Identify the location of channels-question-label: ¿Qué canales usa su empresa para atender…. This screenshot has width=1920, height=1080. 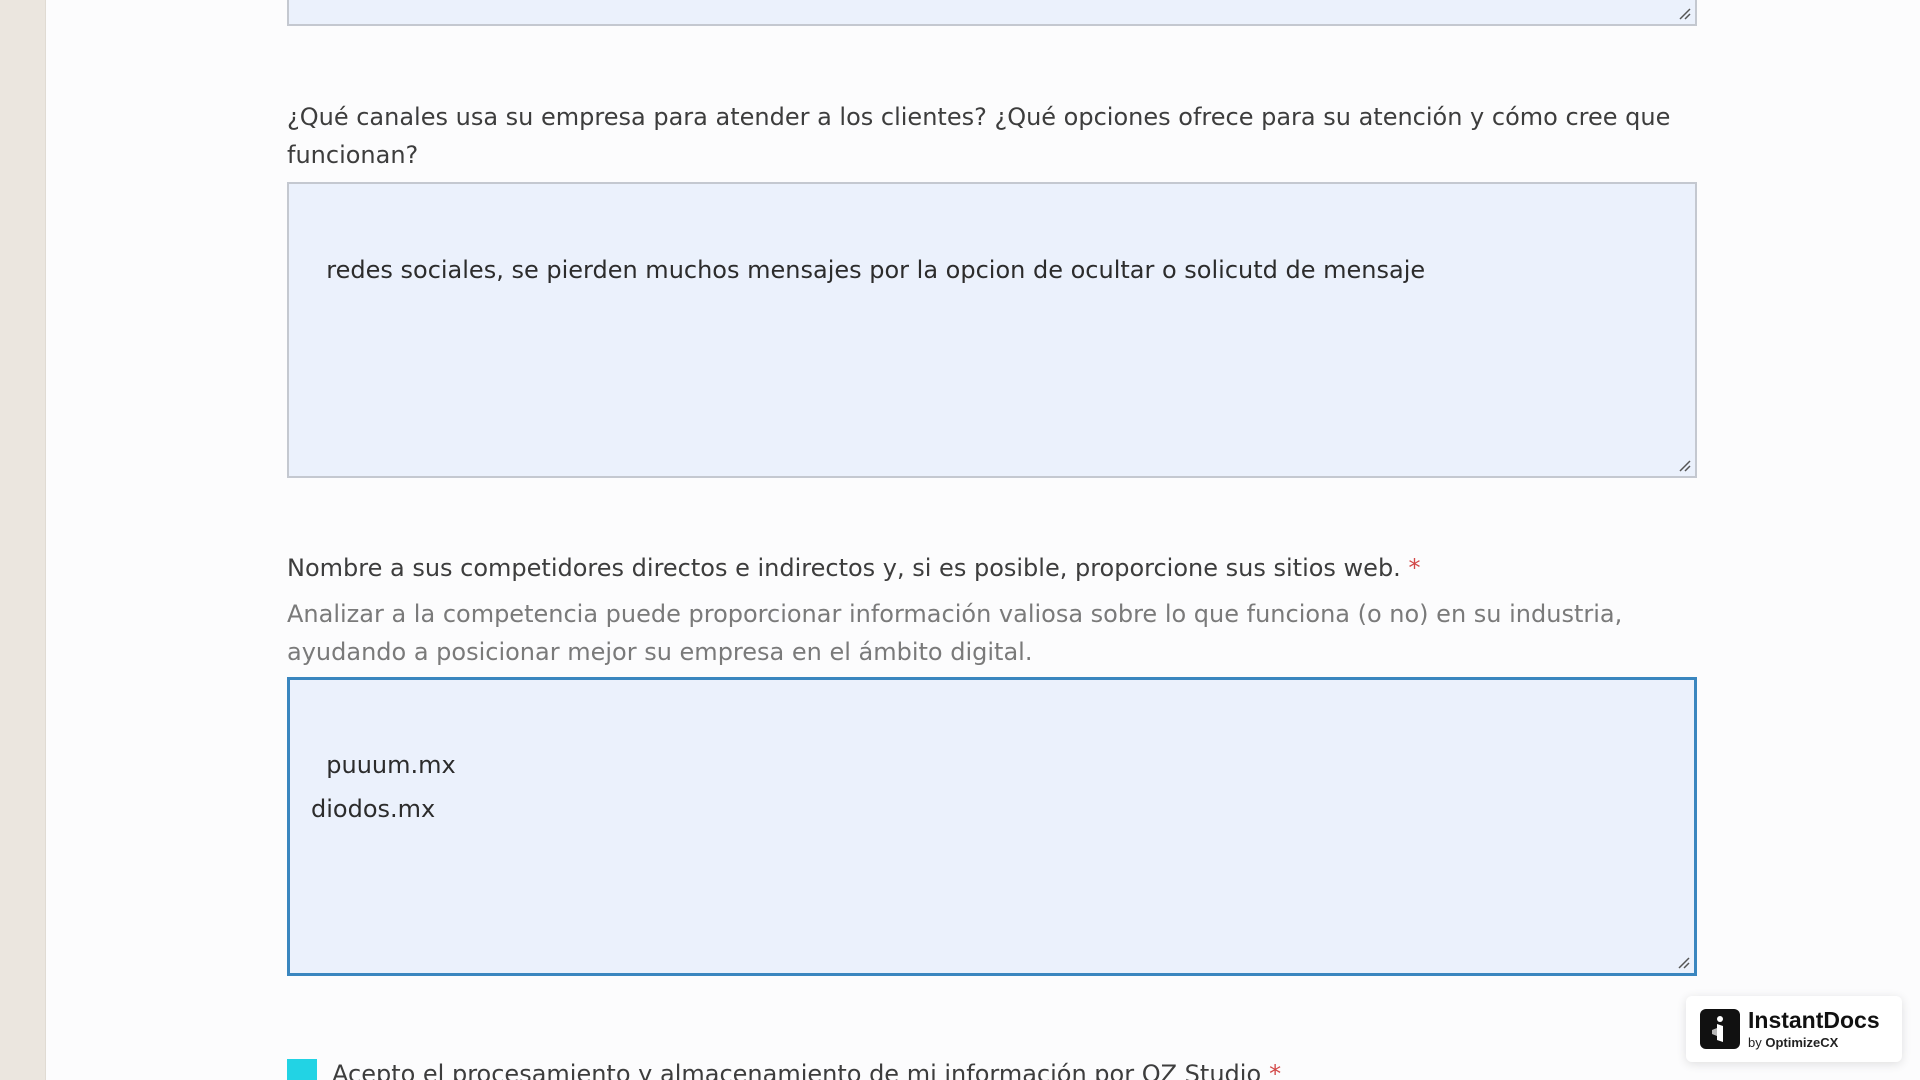
(979, 136).